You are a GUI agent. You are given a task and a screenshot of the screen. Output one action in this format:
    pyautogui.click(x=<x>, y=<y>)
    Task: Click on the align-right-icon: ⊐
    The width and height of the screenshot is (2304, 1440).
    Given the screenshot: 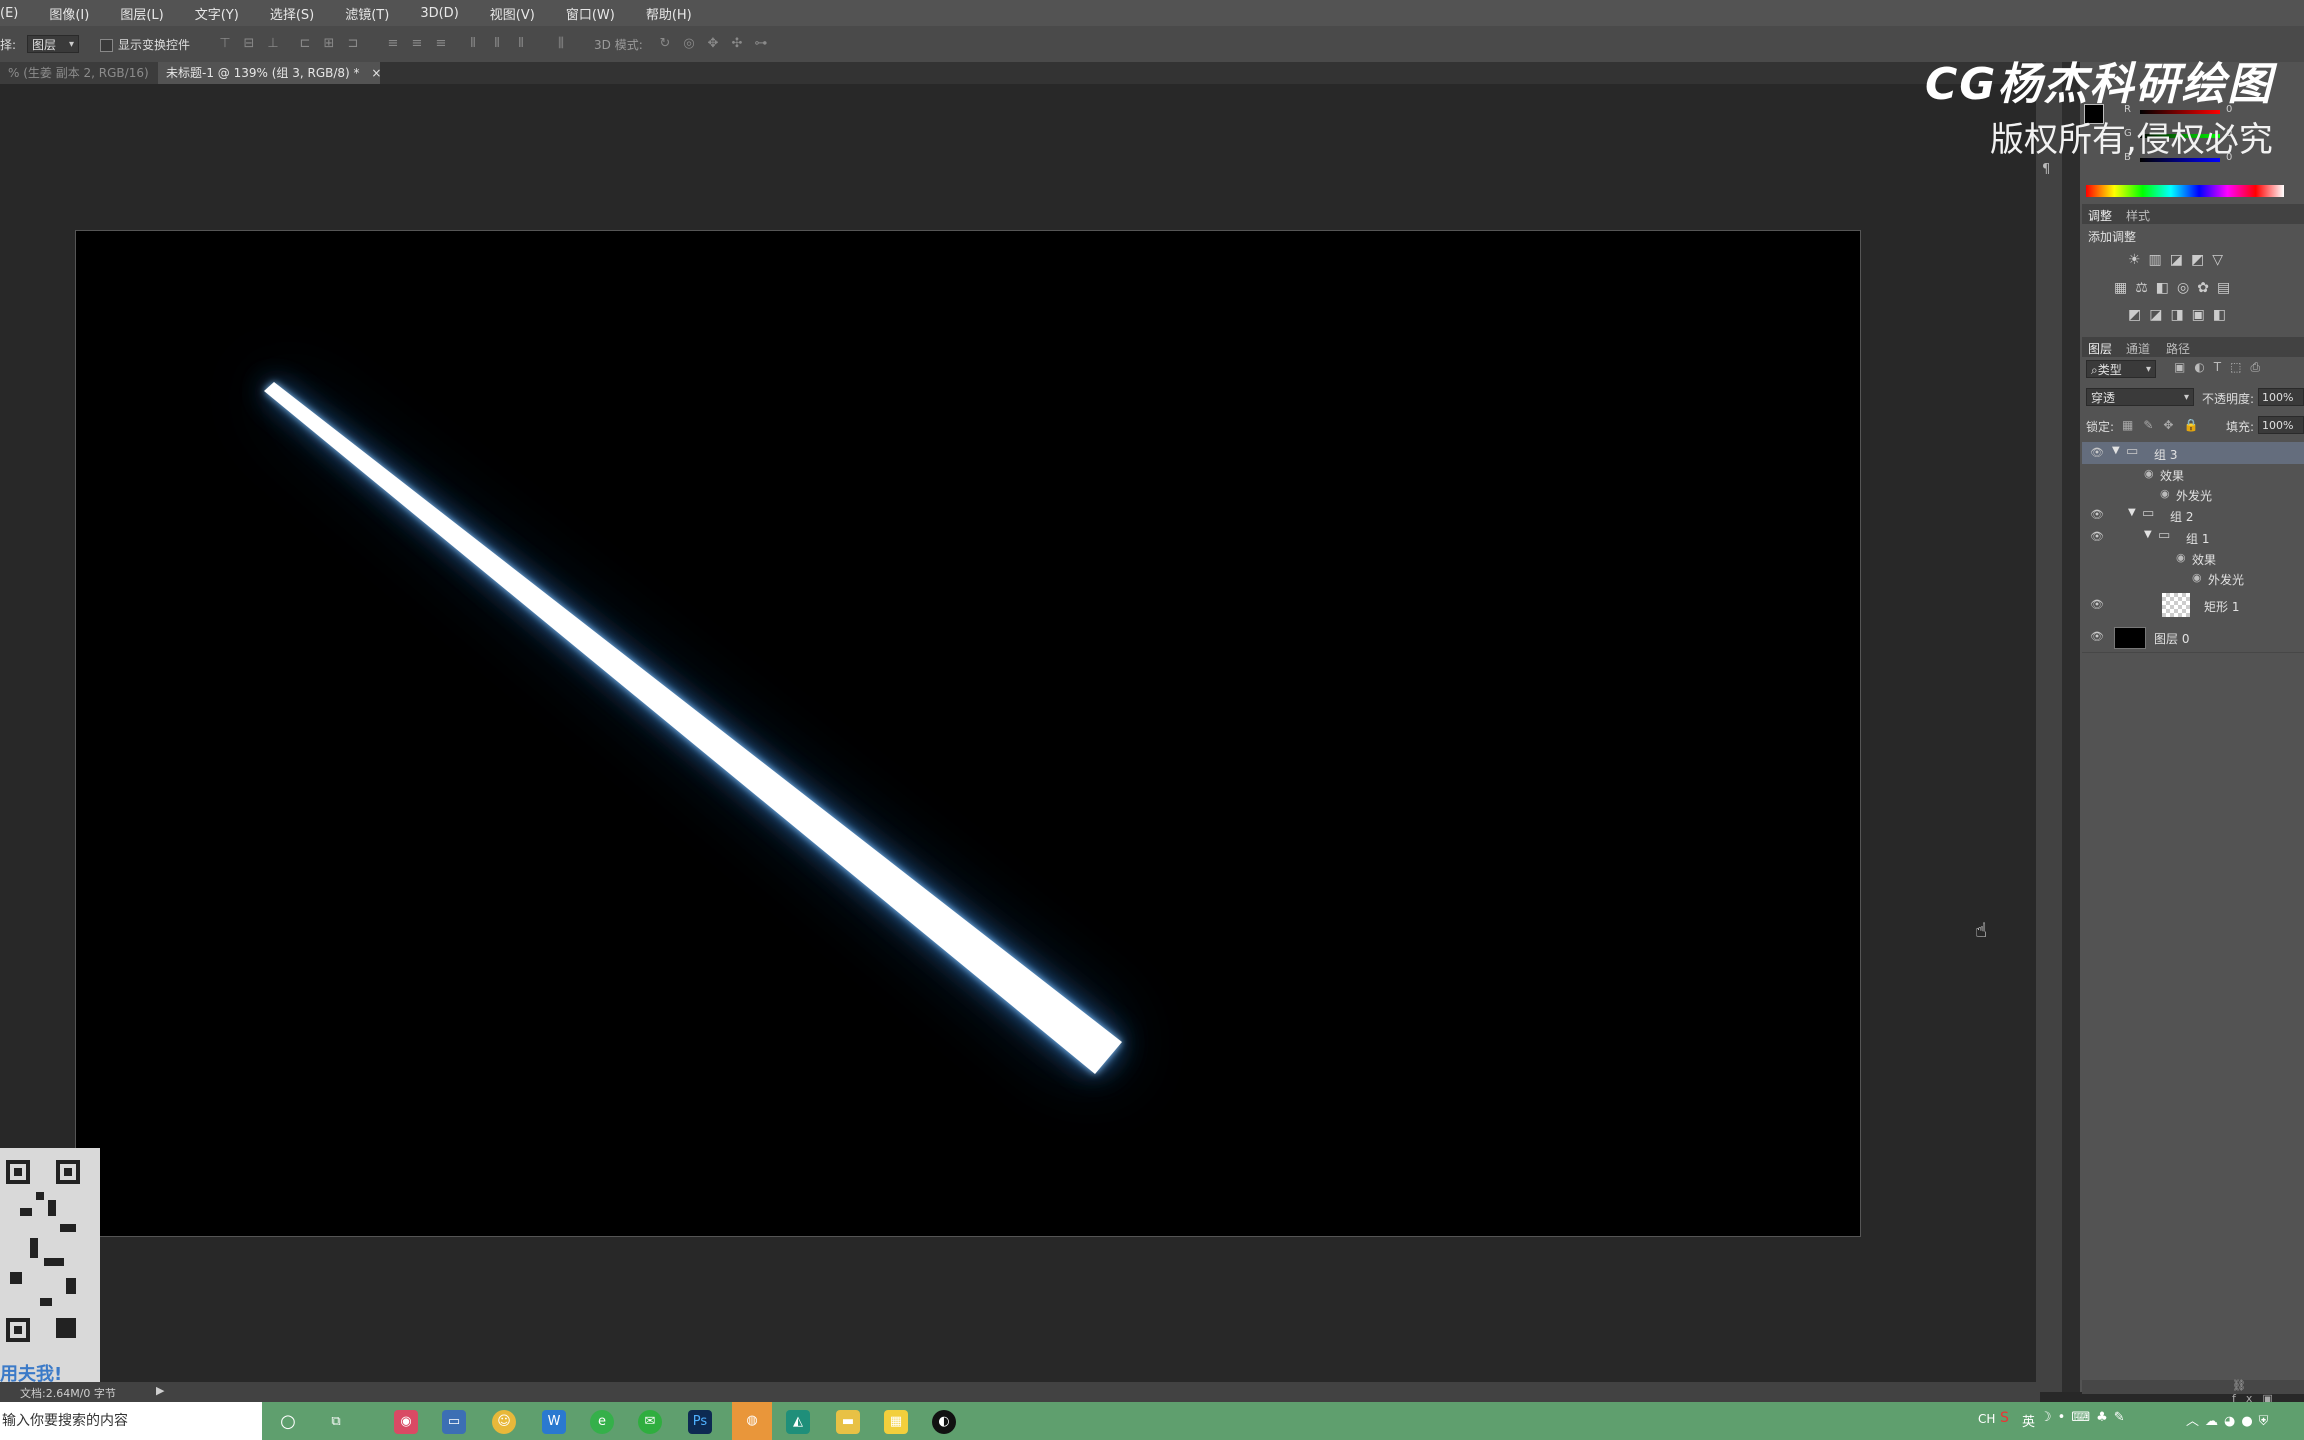 What is the action you would take?
    pyautogui.click(x=353, y=44)
    